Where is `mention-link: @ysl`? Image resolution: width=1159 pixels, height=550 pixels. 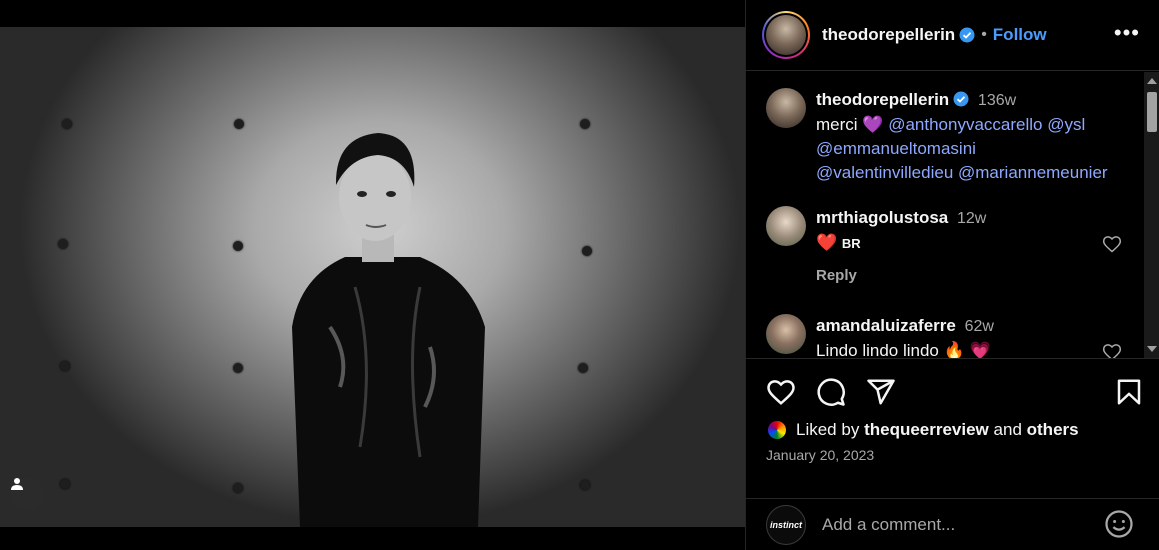
mention-link: @ysl is located at coordinates (1066, 124).